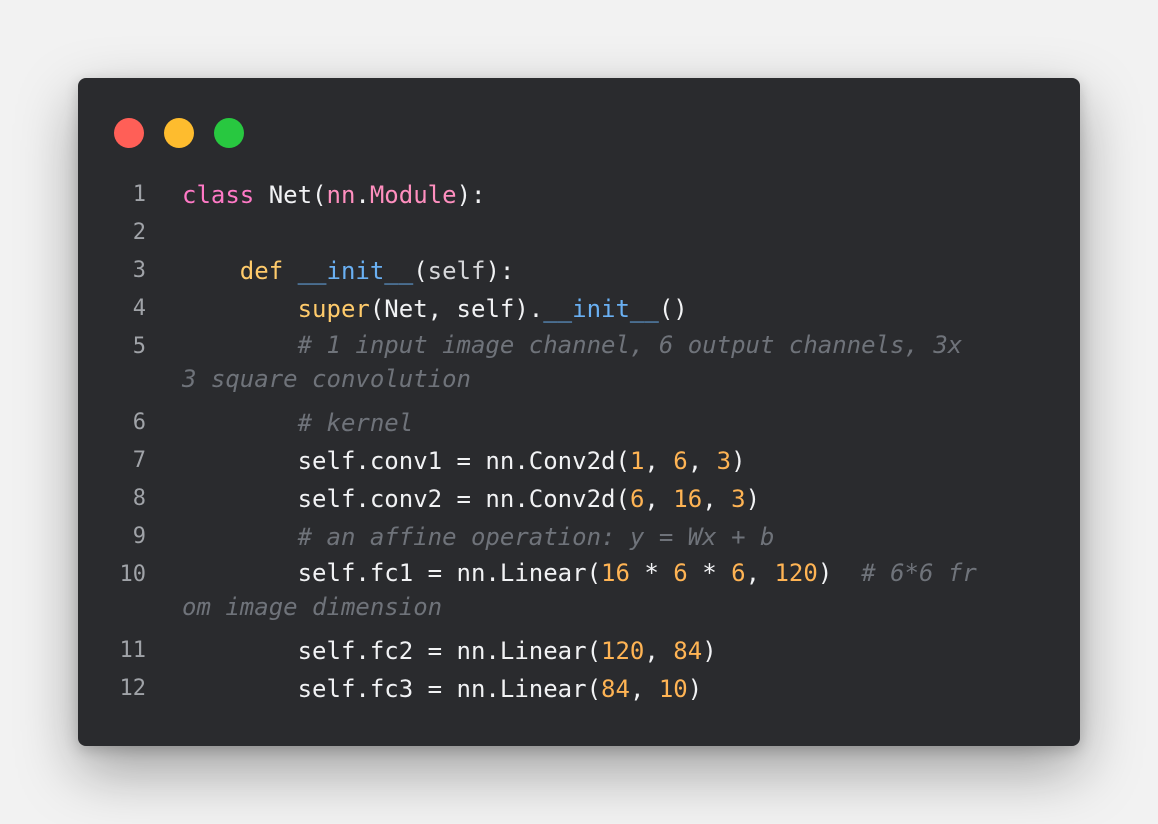 This screenshot has height=824, width=1158. What do you see at coordinates (612, 195) in the screenshot?
I see `code-text: class Net(nn.Module):` at bounding box center [612, 195].